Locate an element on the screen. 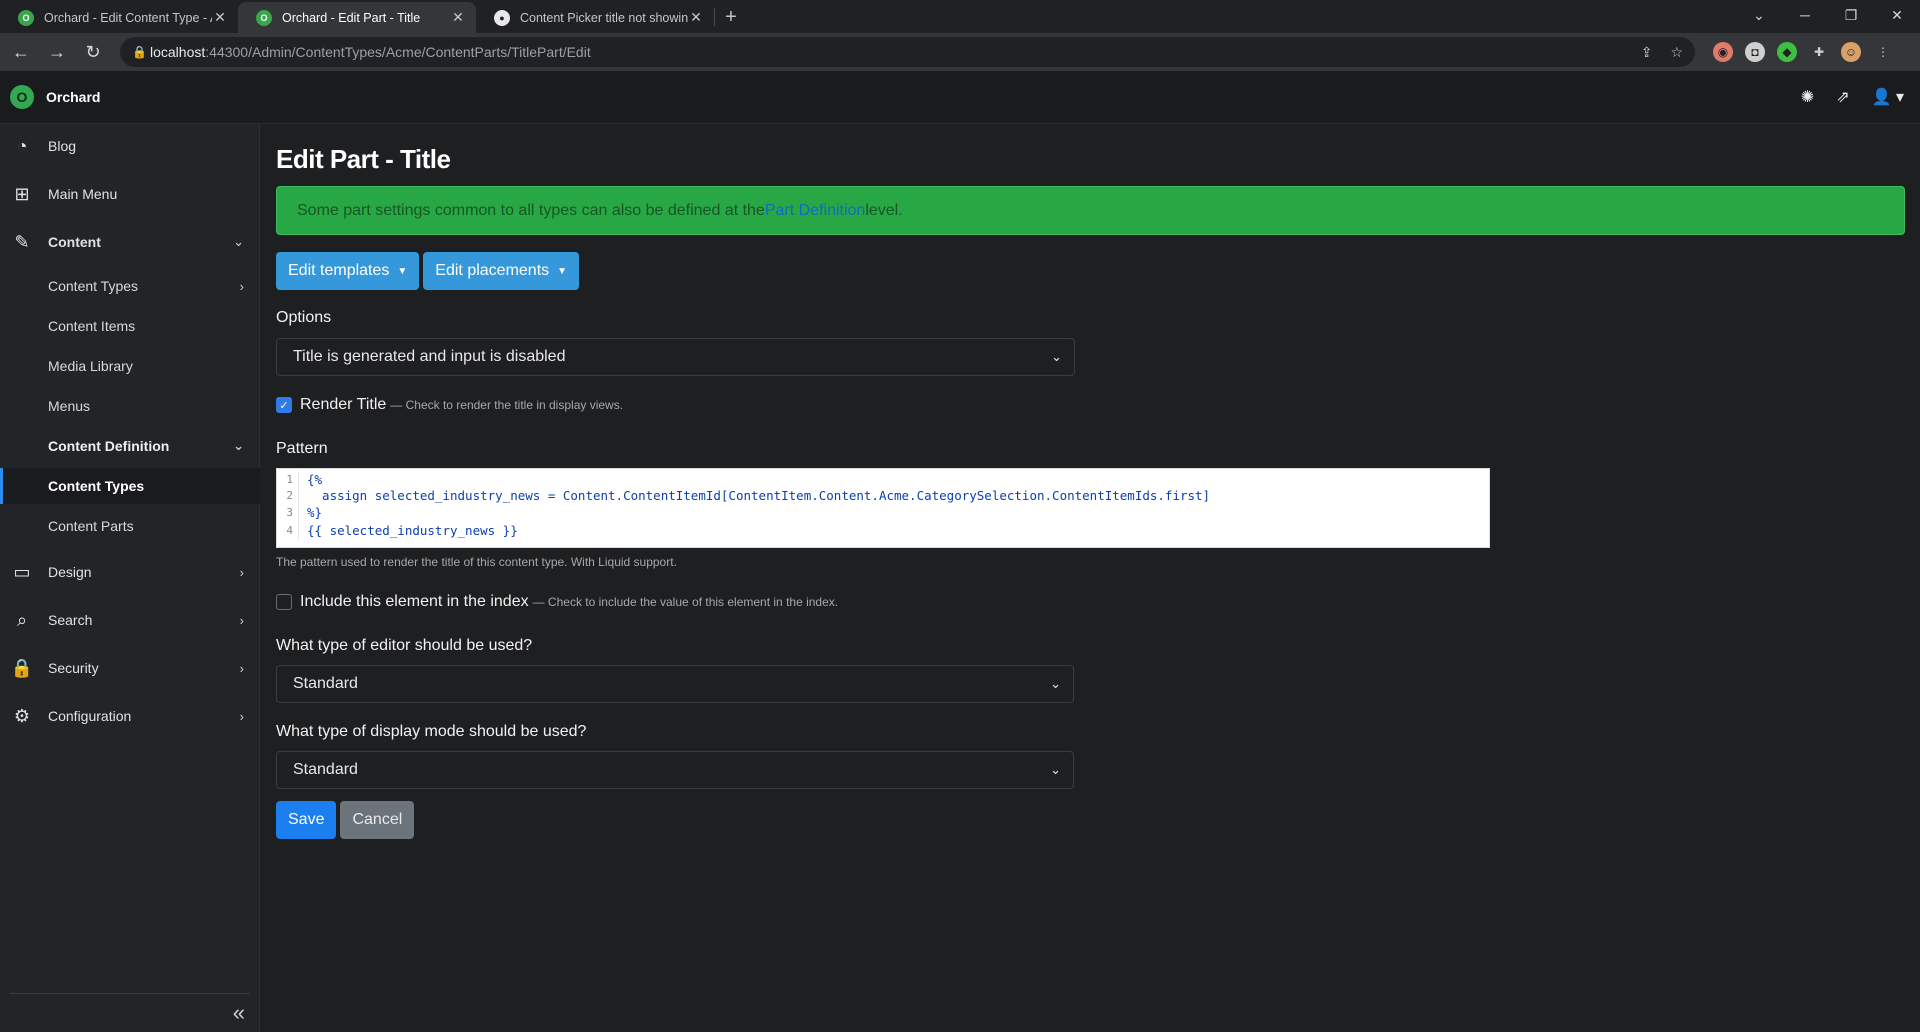 The image size is (1920, 1032). pattern-label: Pattern is located at coordinates (302, 448).